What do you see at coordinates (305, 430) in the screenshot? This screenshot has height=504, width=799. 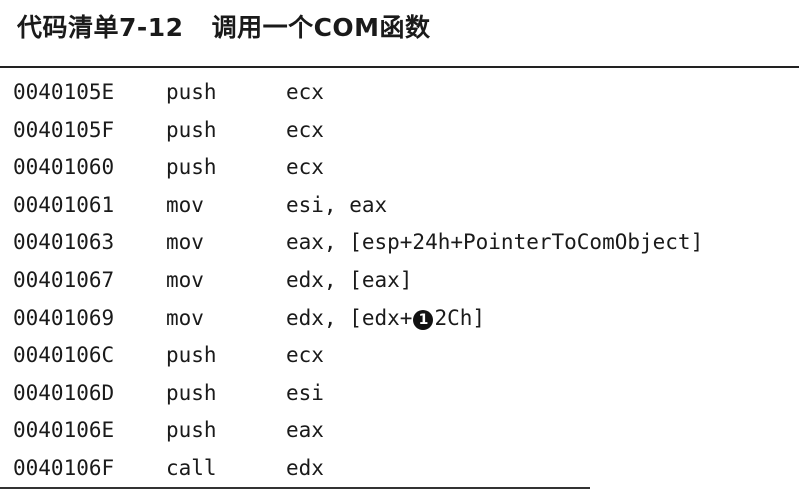 I see `operands: eax` at bounding box center [305, 430].